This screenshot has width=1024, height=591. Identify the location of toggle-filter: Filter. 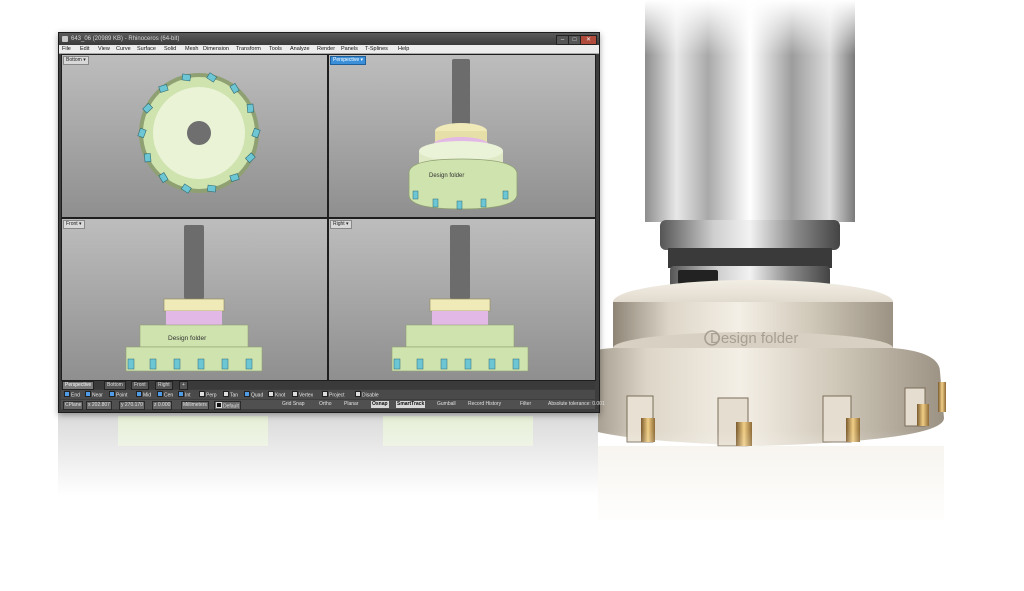
(525, 404).